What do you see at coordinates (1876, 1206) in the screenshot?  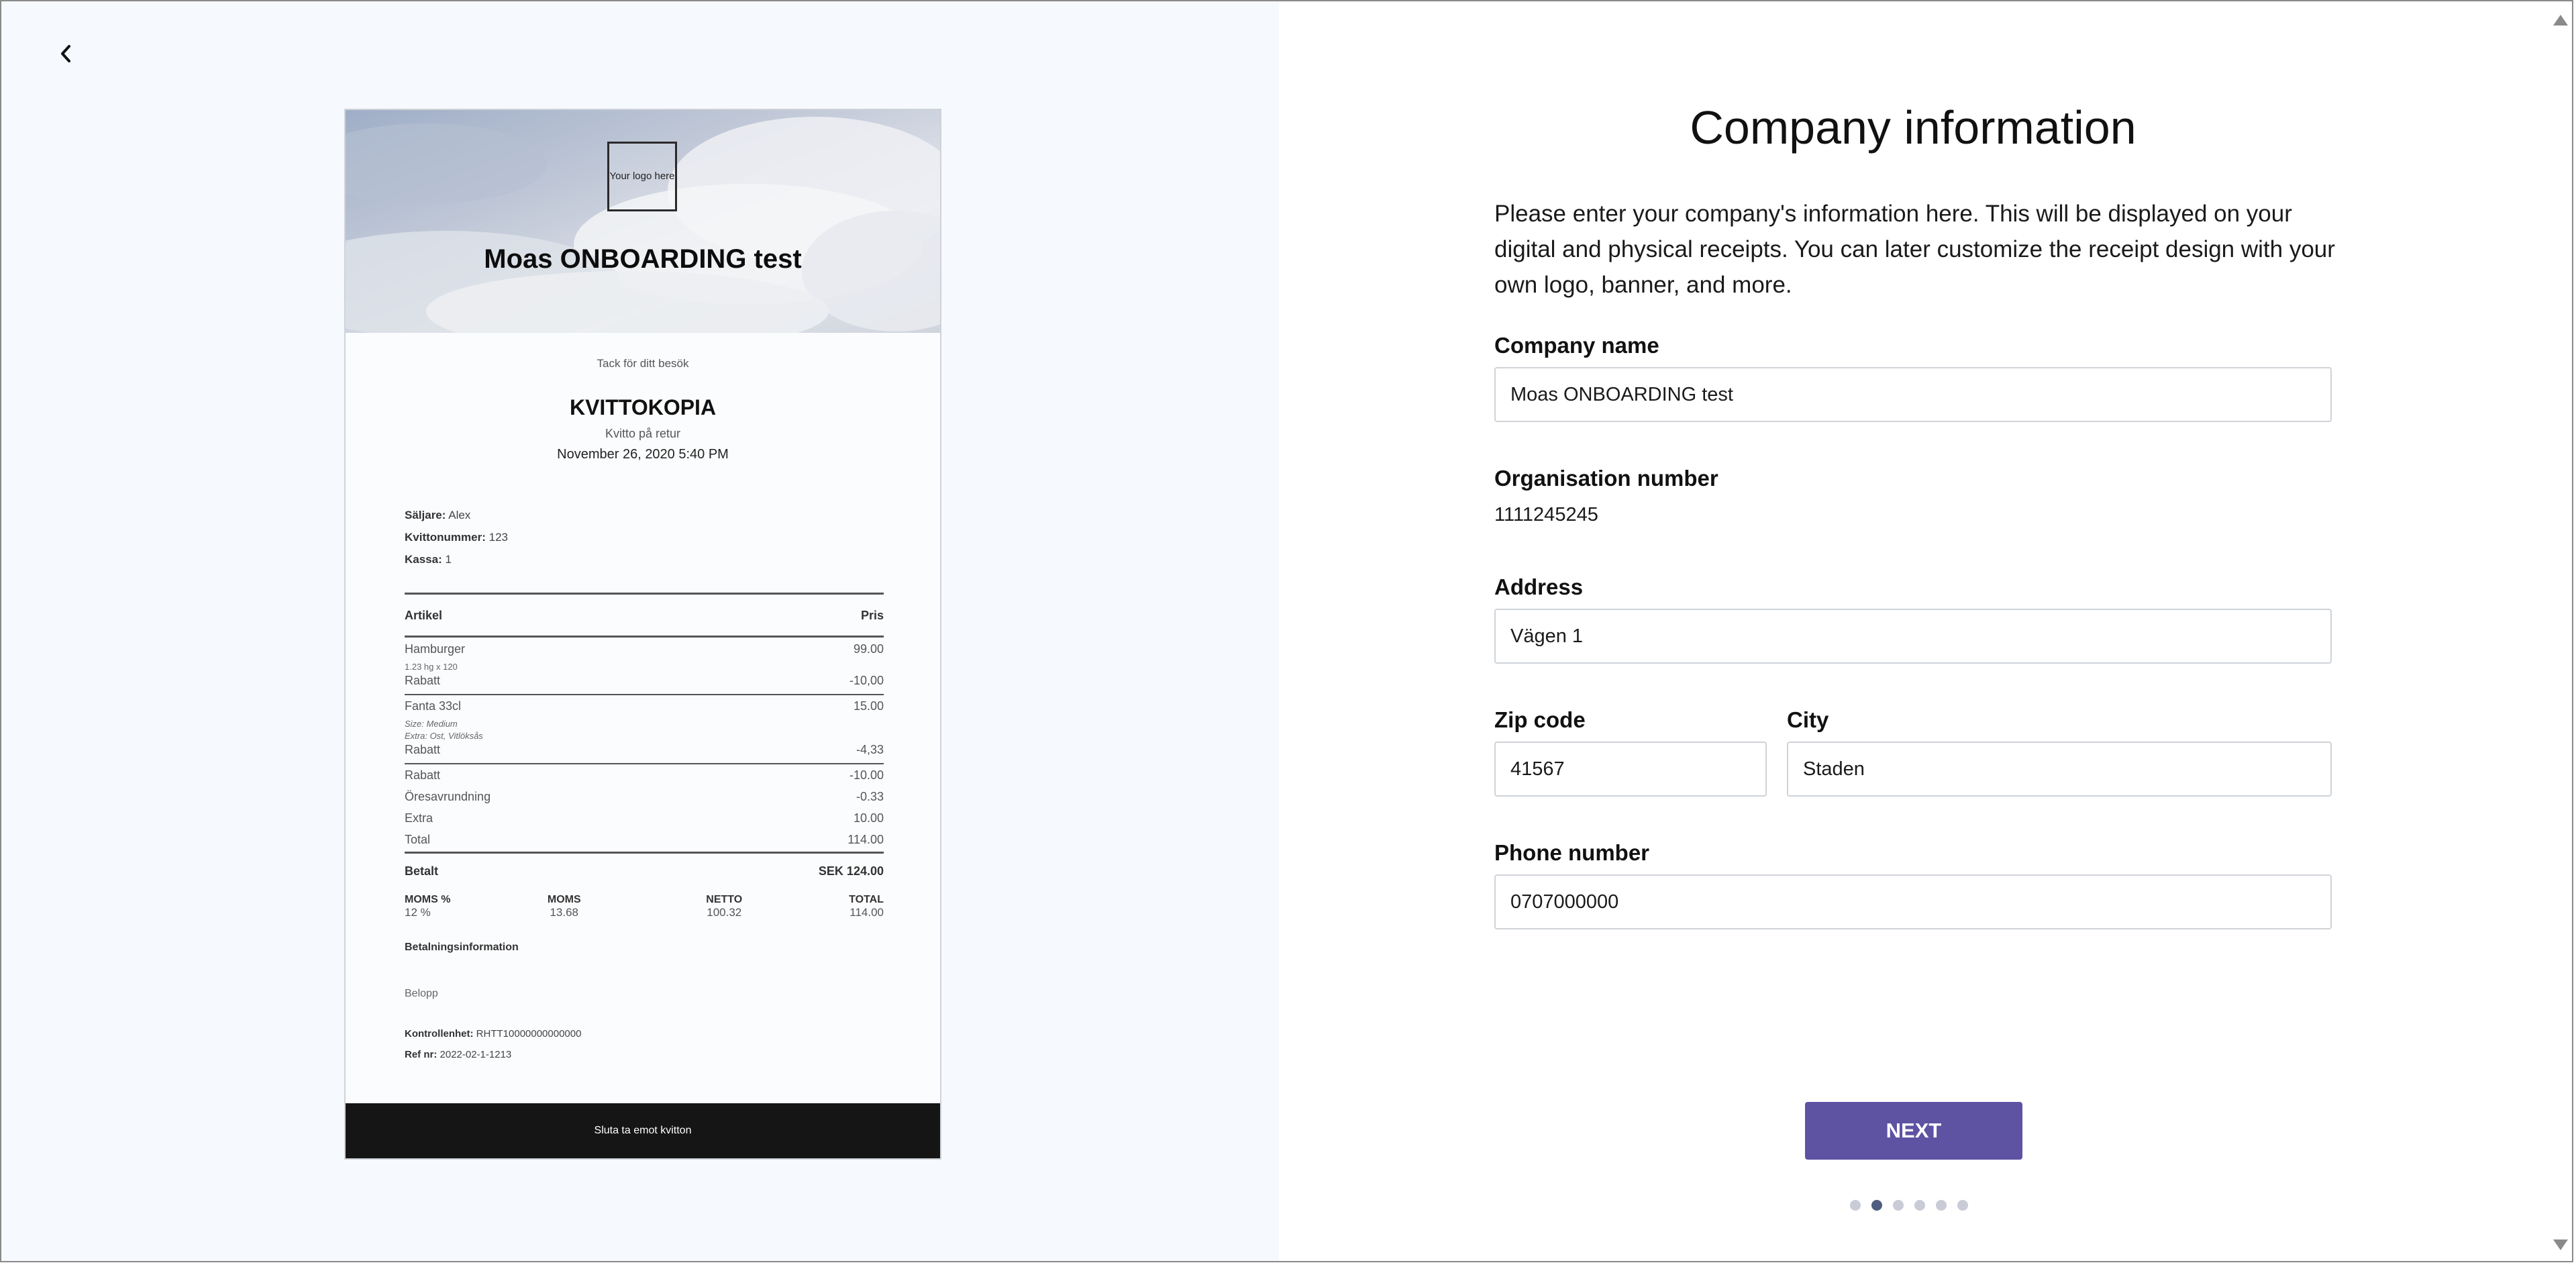 I see `step-dot-active` at bounding box center [1876, 1206].